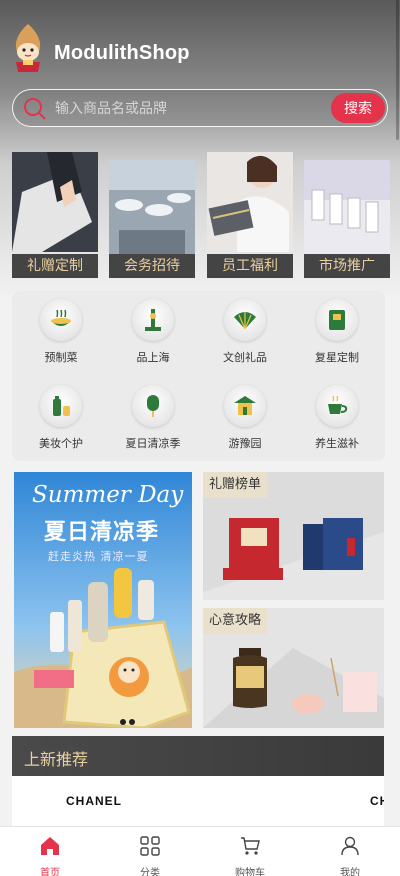 The width and height of the screenshot is (400, 876). Describe the element at coordinates (50, 846) in the screenshot. I see `home-icon` at that location.